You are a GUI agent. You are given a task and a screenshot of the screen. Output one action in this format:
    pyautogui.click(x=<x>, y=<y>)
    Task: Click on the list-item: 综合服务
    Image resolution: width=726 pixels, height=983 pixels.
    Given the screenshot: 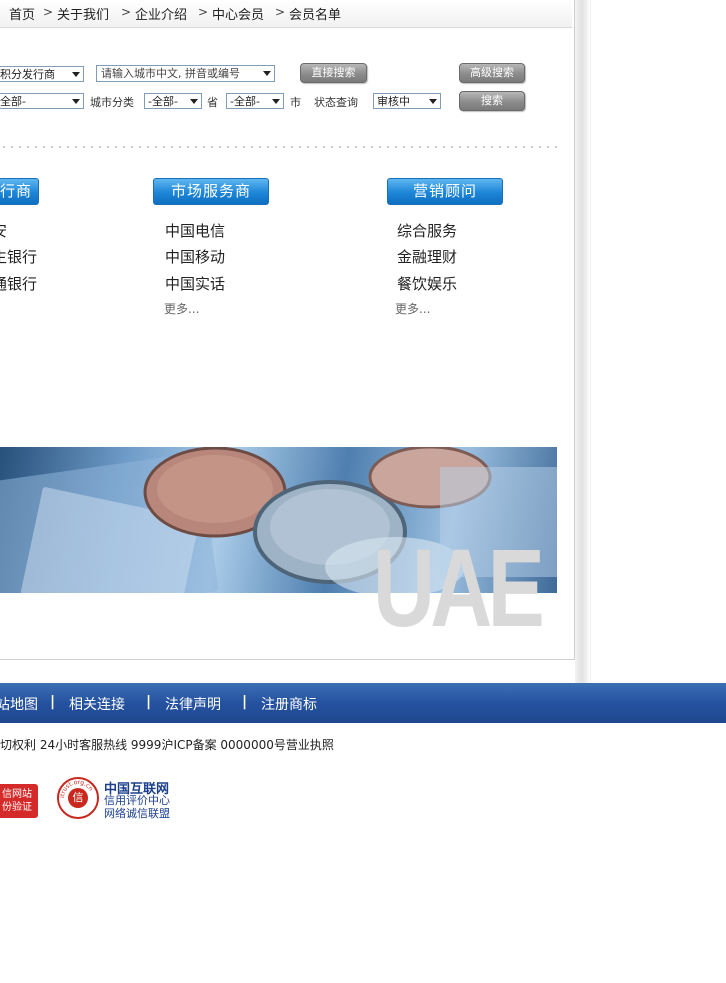 What is the action you would take?
    pyautogui.click(x=427, y=230)
    